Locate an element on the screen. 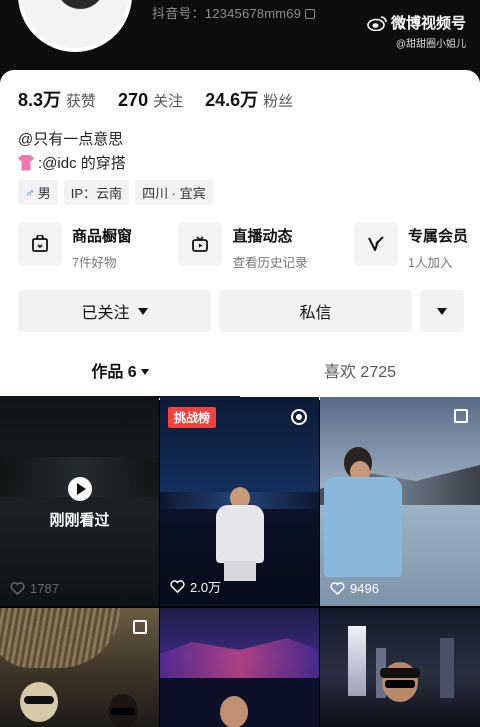 This screenshot has width=480, height=727. stat-followers: 24.6万 粉丝 is located at coordinates (249, 99).